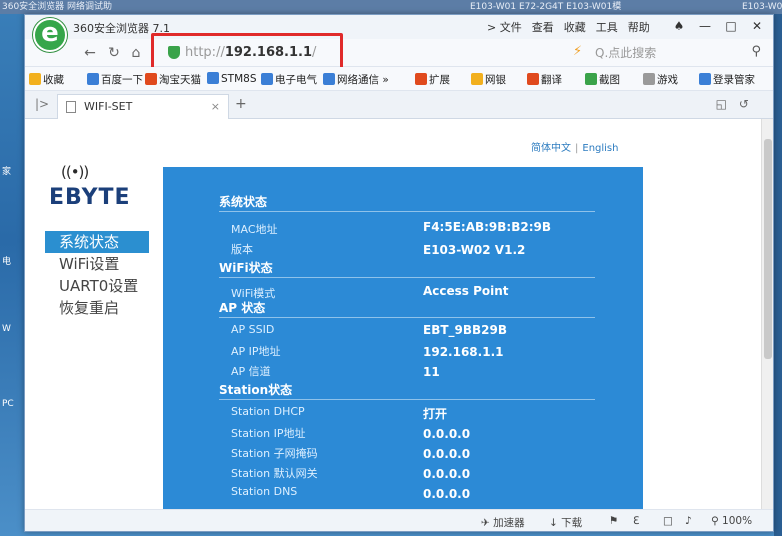  Describe the element at coordinates (465, 330) in the screenshot. I see `ap-ssid-value: EBT_9BB29B` at that location.